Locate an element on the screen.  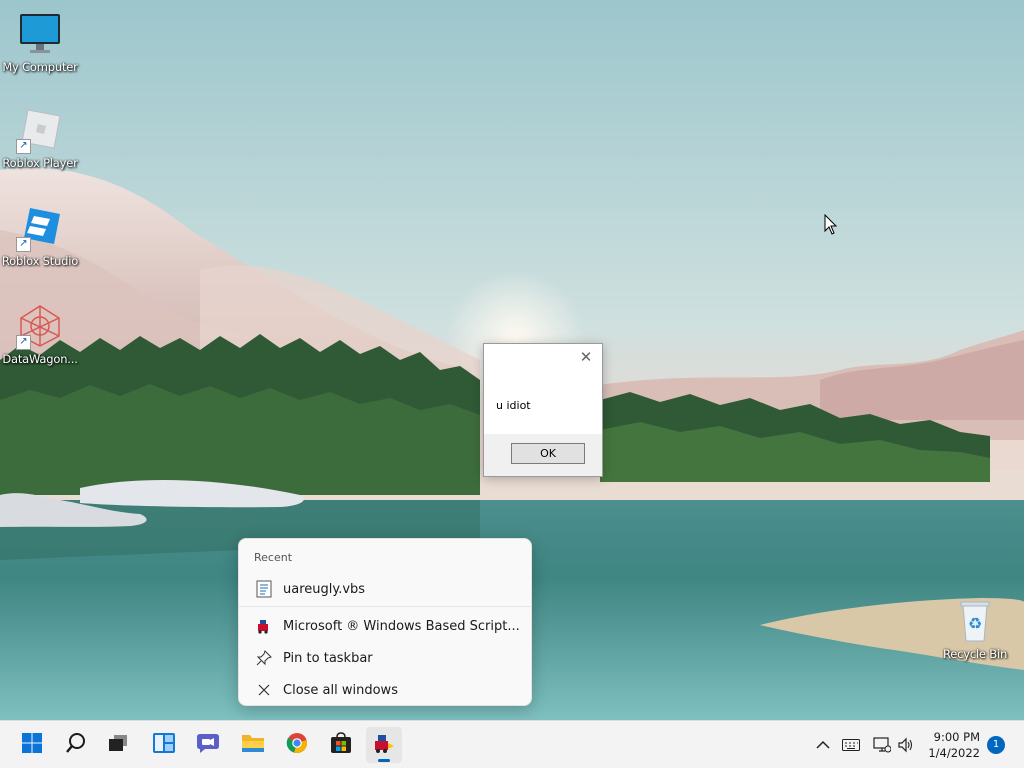
keyboard-icon is located at coordinates (851, 745).